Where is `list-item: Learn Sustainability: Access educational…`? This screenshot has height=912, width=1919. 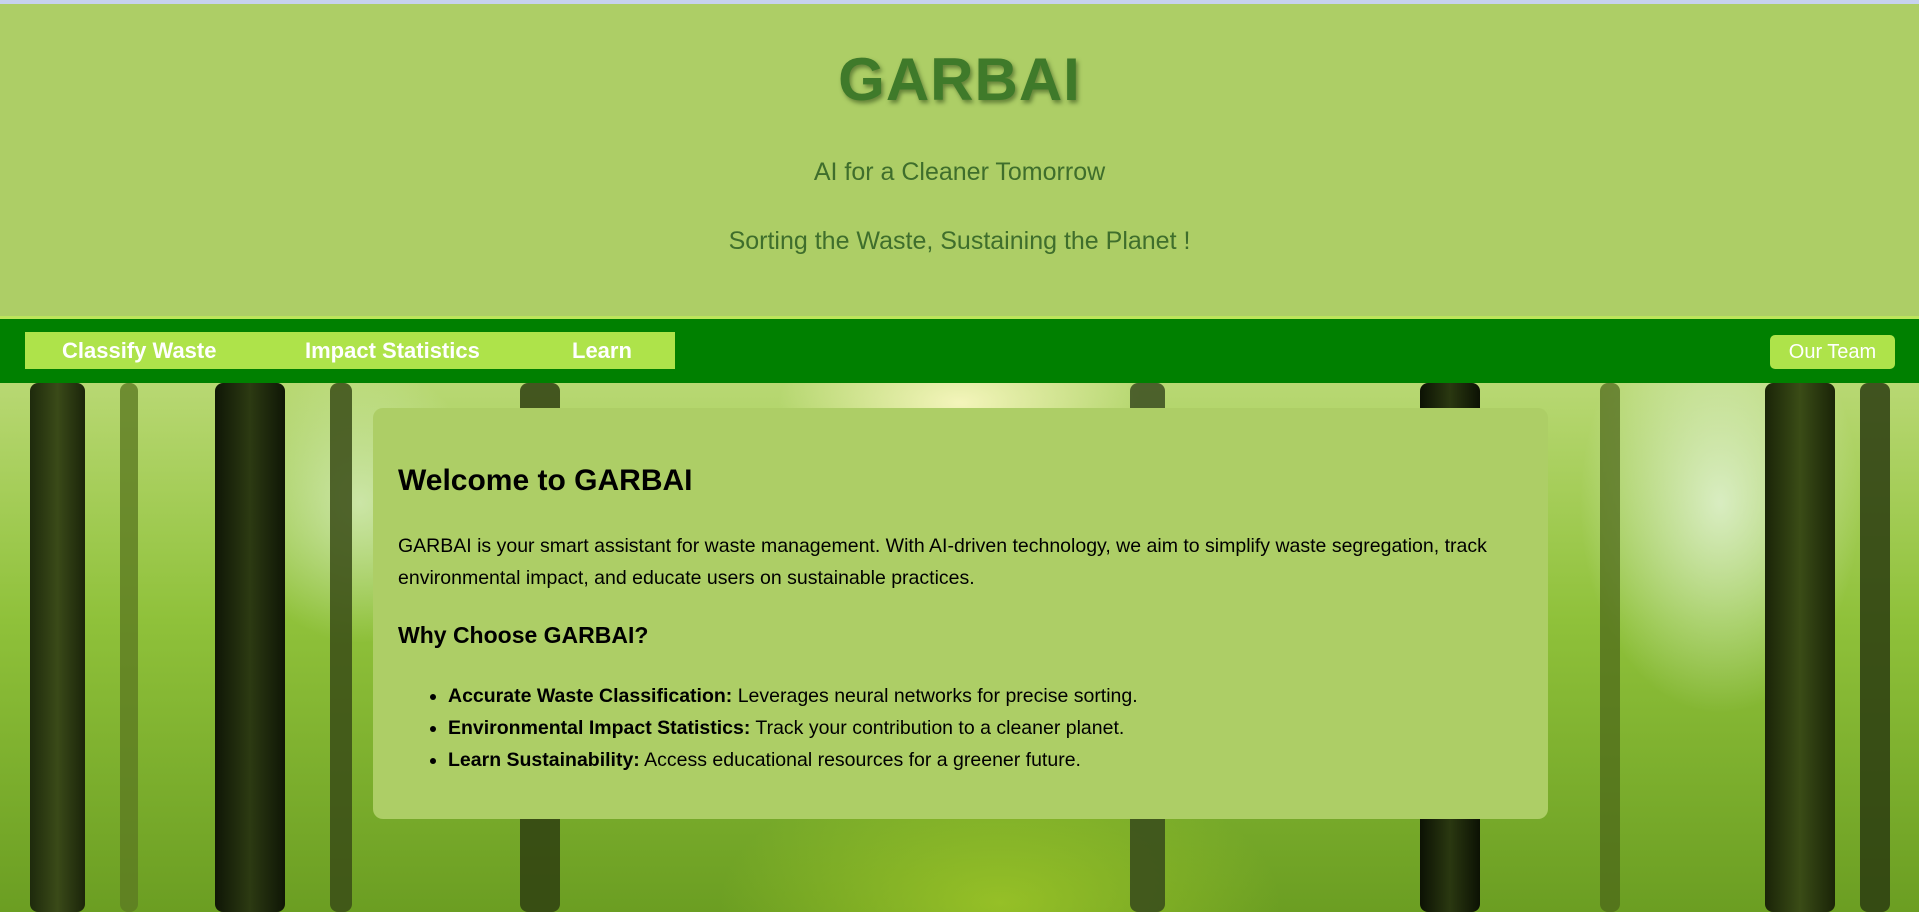
list-item: Learn Sustainability: Access educational… is located at coordinates (793, 760).